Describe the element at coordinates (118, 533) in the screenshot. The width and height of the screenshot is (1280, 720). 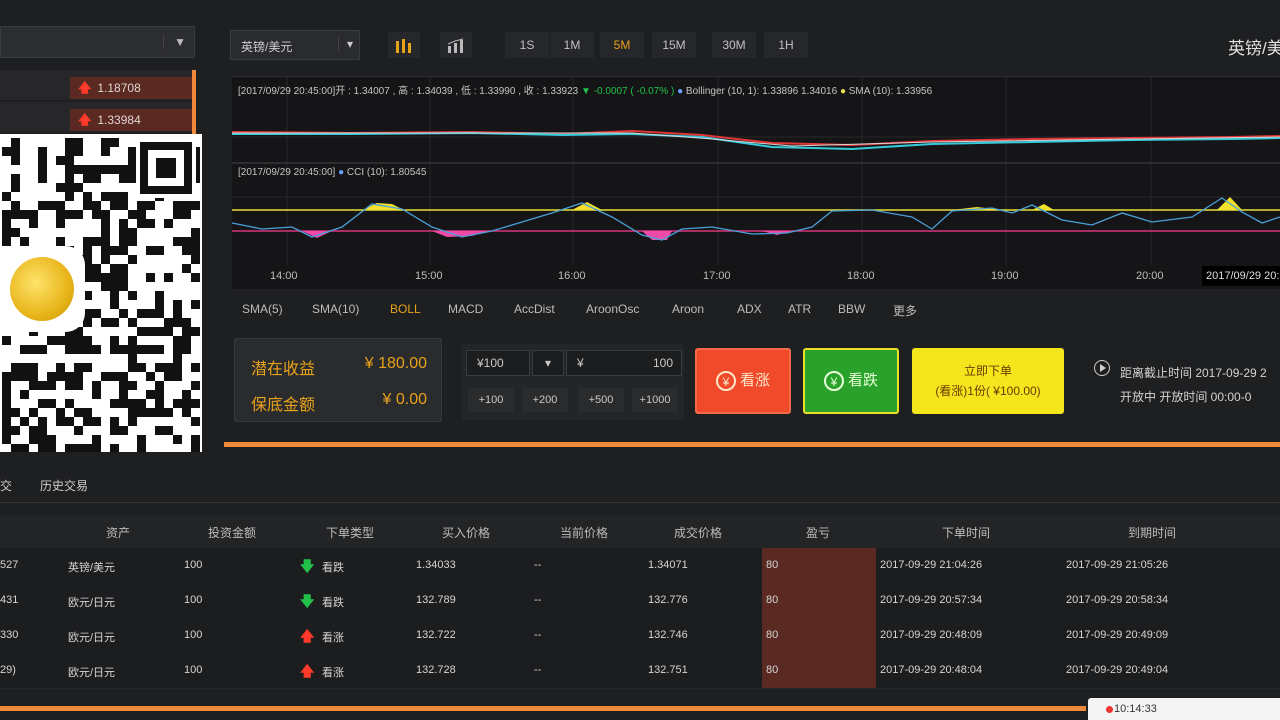
I see `th-asset: 资产` at that location.